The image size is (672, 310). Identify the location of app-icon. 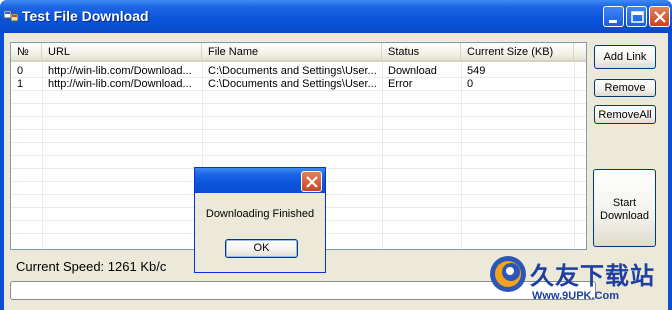
(11, 16).